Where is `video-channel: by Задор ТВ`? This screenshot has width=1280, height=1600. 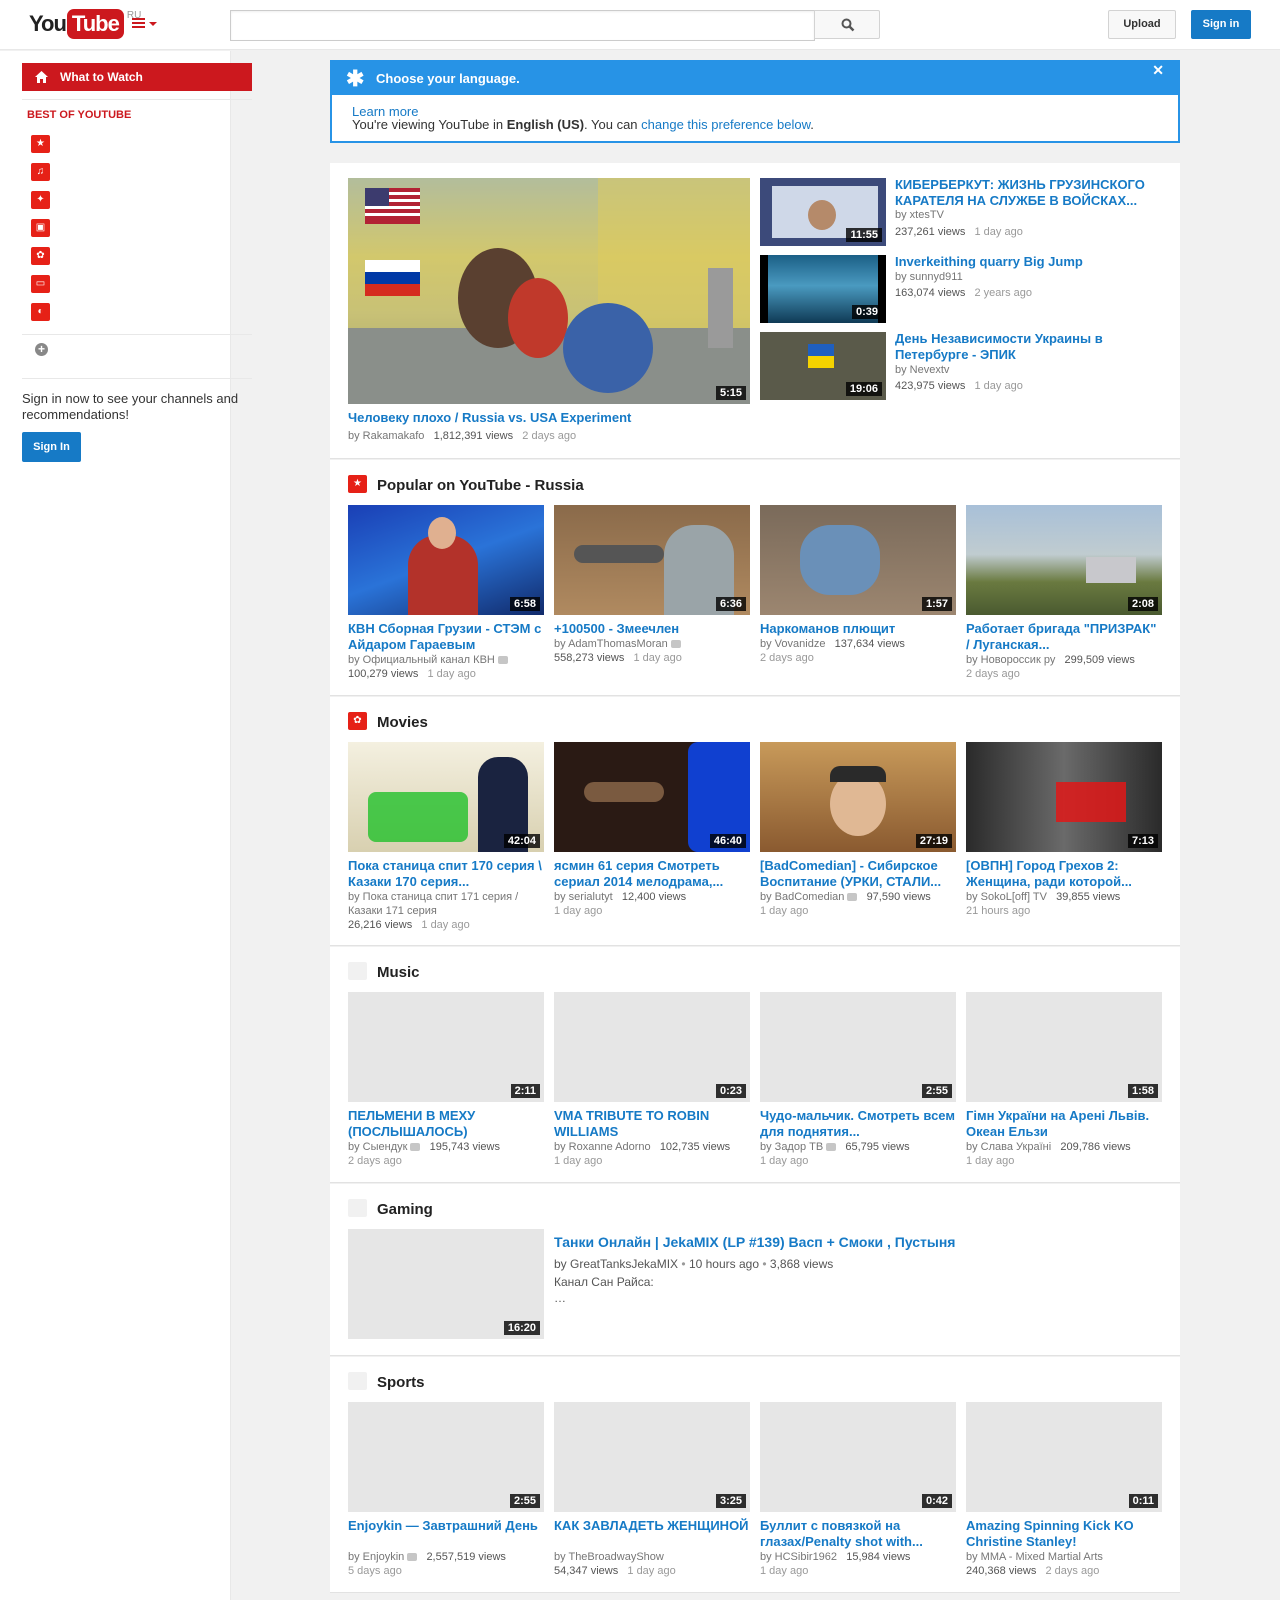 video-channel: by Задор ТВ is located at coordinates (791, 1147).